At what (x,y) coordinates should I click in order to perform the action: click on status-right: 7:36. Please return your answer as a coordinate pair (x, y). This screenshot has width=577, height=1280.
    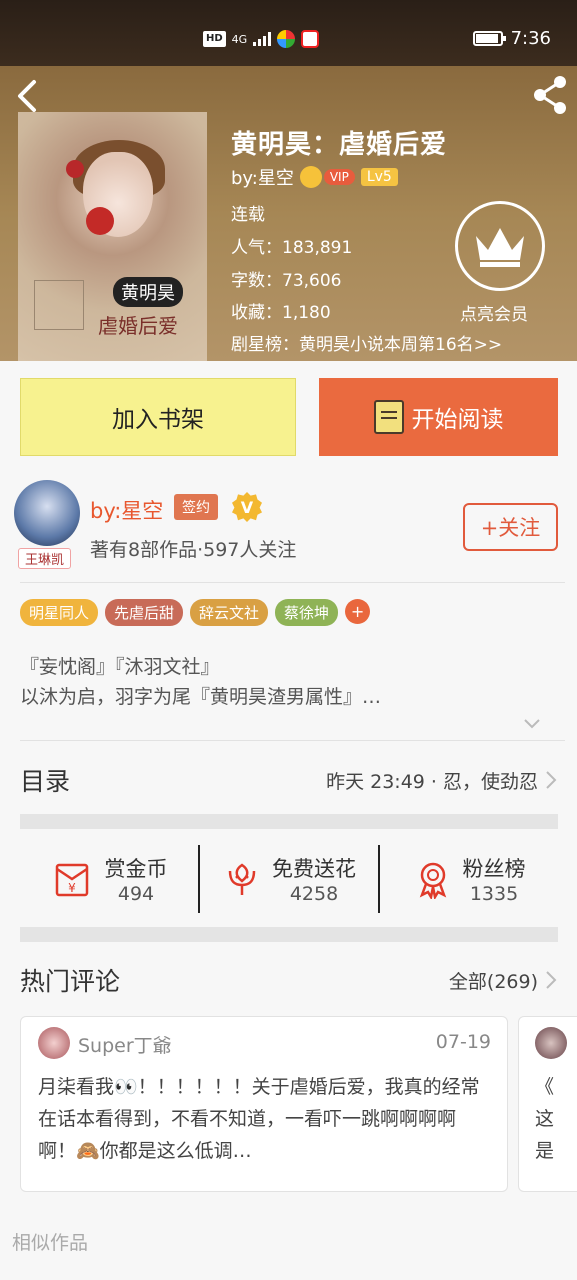
    Looking at the image, I should click on (511, 38).